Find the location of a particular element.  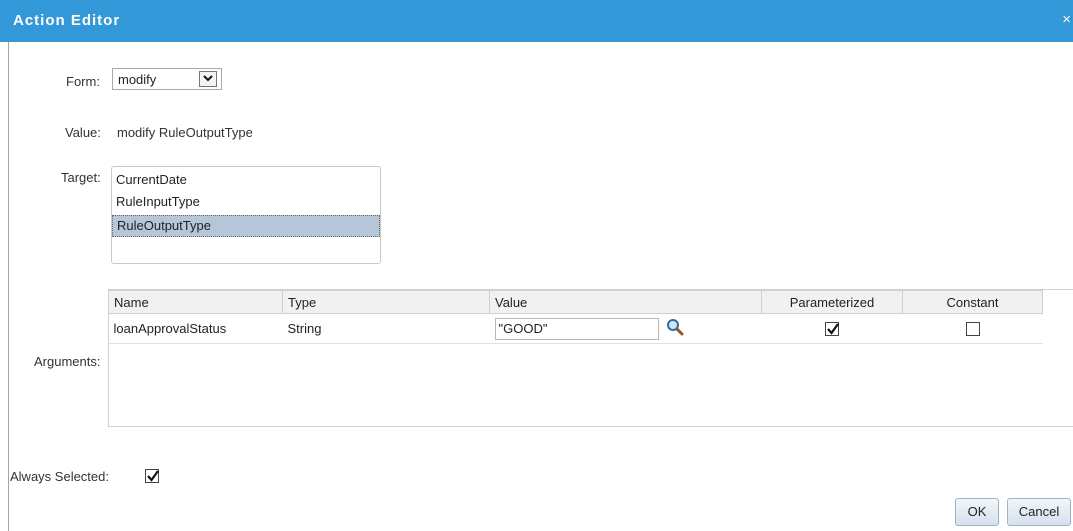

column-header-name: Name is located at coordinates (195, 302).